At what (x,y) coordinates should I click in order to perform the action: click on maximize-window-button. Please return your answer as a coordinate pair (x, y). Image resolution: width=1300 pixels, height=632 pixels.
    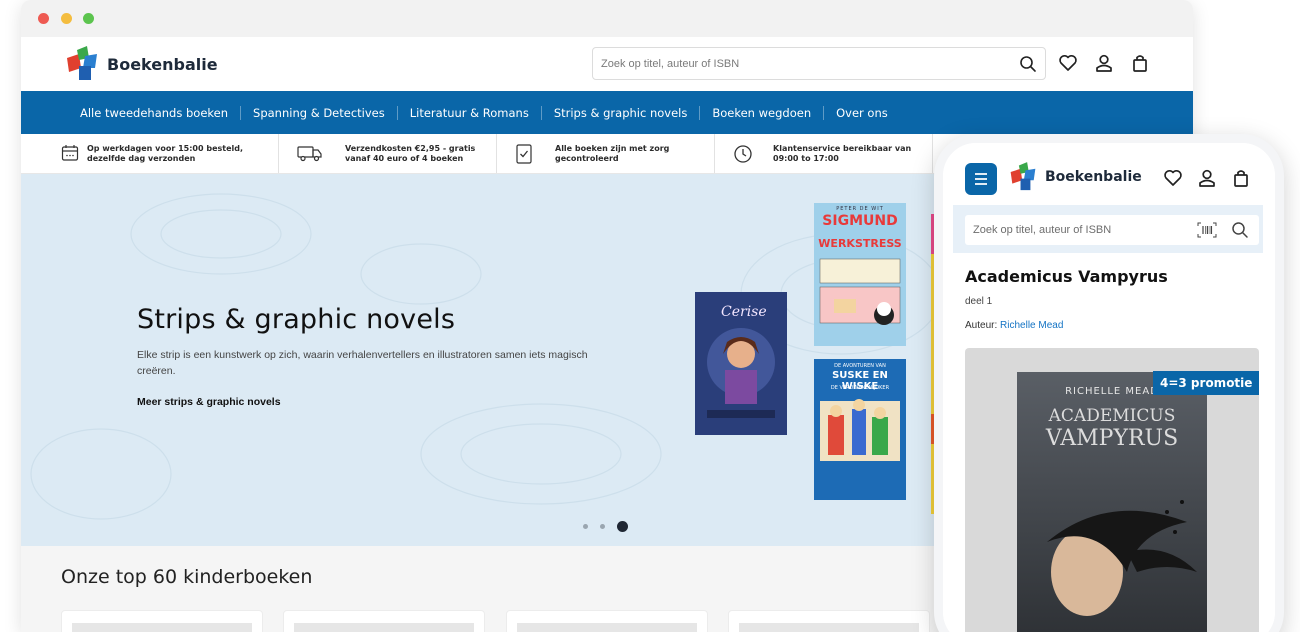
    Looking at the image, I should click on (88, 18).